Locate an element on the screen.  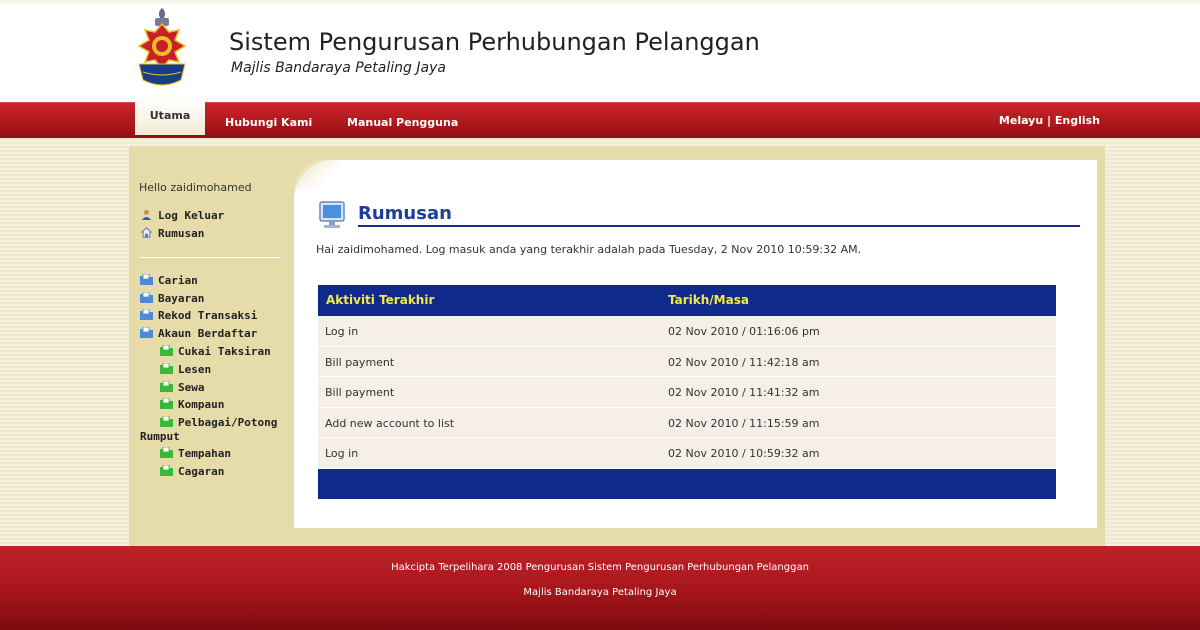
computer-monitor-icon is located at coordinates (332, 214).